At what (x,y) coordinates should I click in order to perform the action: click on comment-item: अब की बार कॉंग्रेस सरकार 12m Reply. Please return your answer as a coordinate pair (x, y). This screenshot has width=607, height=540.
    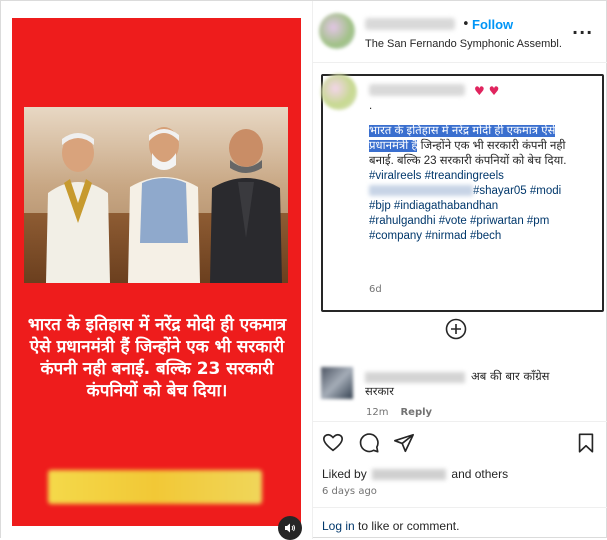
    Looking at the image, I should click on (460, 392).